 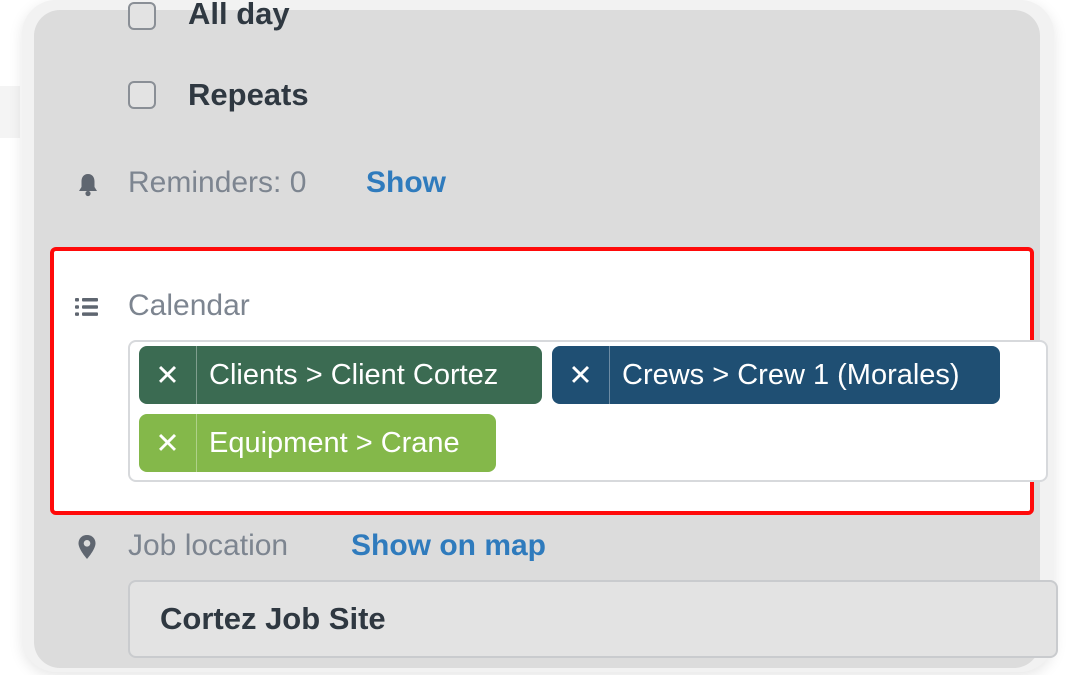 What do you see at coordinates (88, 185) in the screenshot?
I see `bell-icon` at bounding box center [88, 185].